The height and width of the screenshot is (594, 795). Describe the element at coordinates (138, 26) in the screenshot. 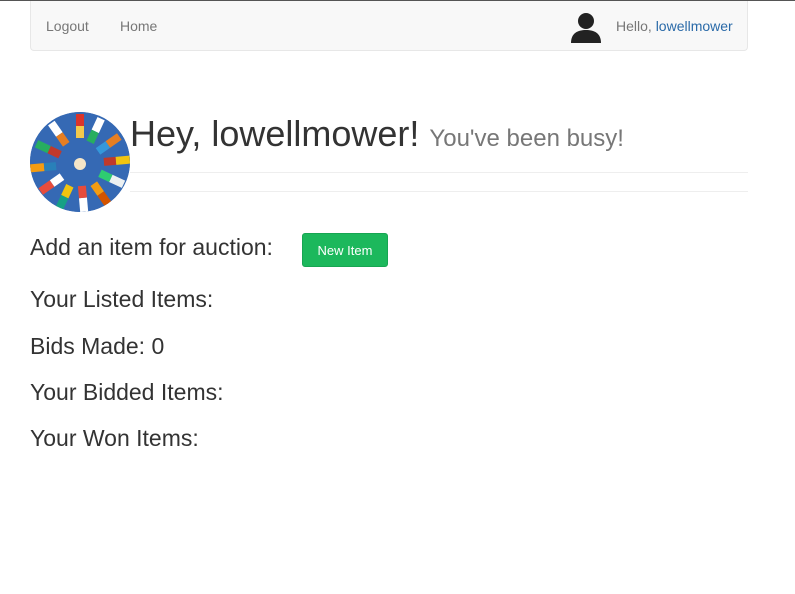

I see `home-link: Home` at that location.